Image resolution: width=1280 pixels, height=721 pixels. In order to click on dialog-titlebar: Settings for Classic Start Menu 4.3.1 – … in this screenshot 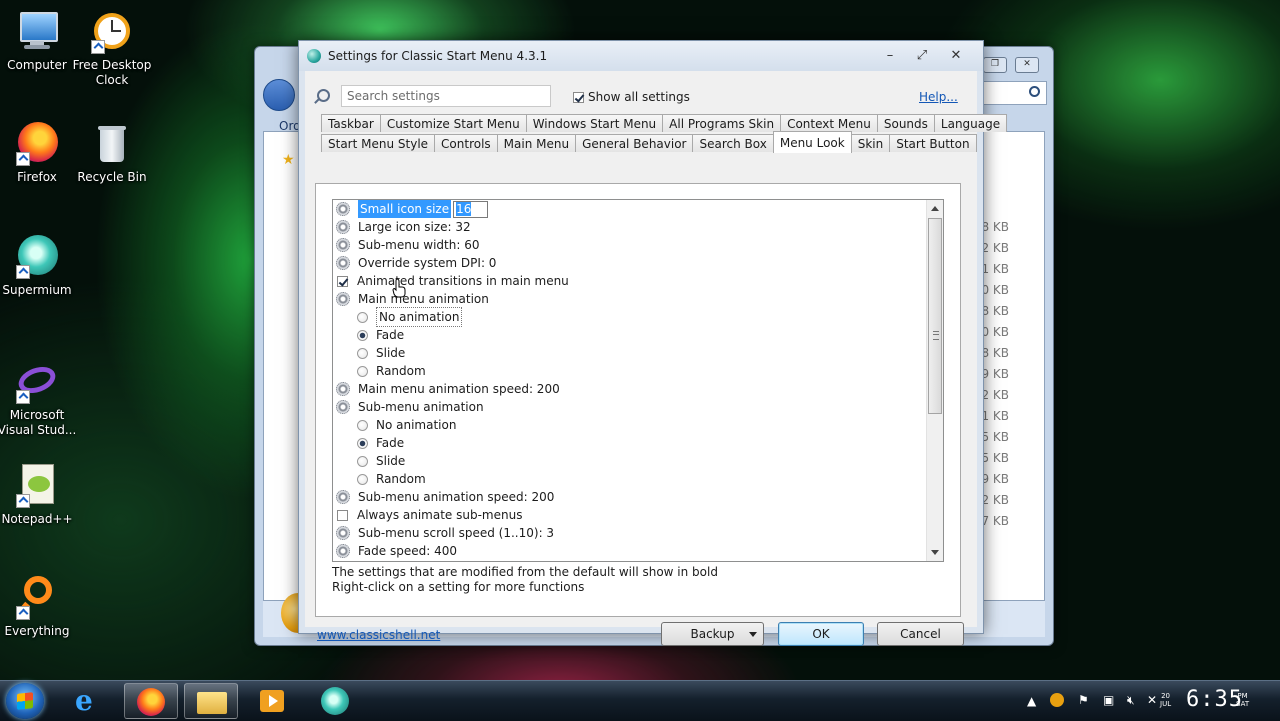, I will do `click(641, 56)`.